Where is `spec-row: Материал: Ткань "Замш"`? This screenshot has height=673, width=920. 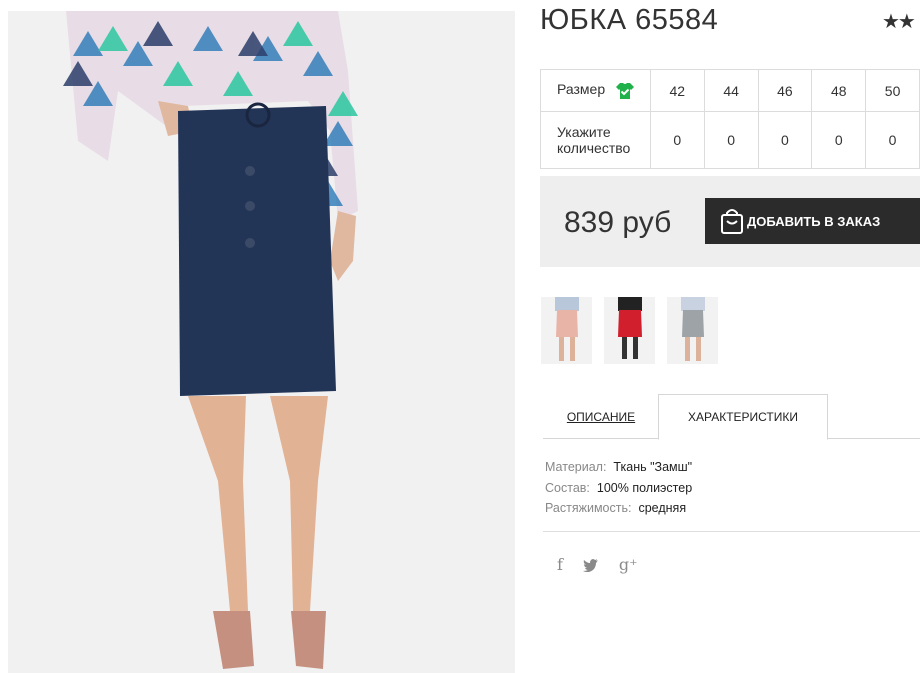
spec-row: Материал: Ткань "Замш" is located at coordinates (618, 467).